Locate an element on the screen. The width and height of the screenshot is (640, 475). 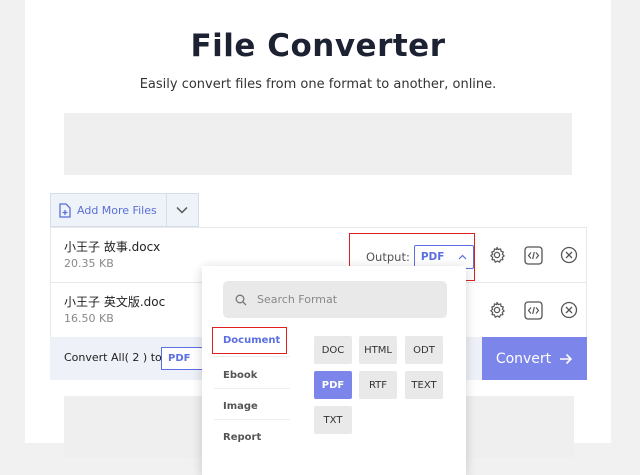
page-title: File Converter is located at coordinates (318, 46).